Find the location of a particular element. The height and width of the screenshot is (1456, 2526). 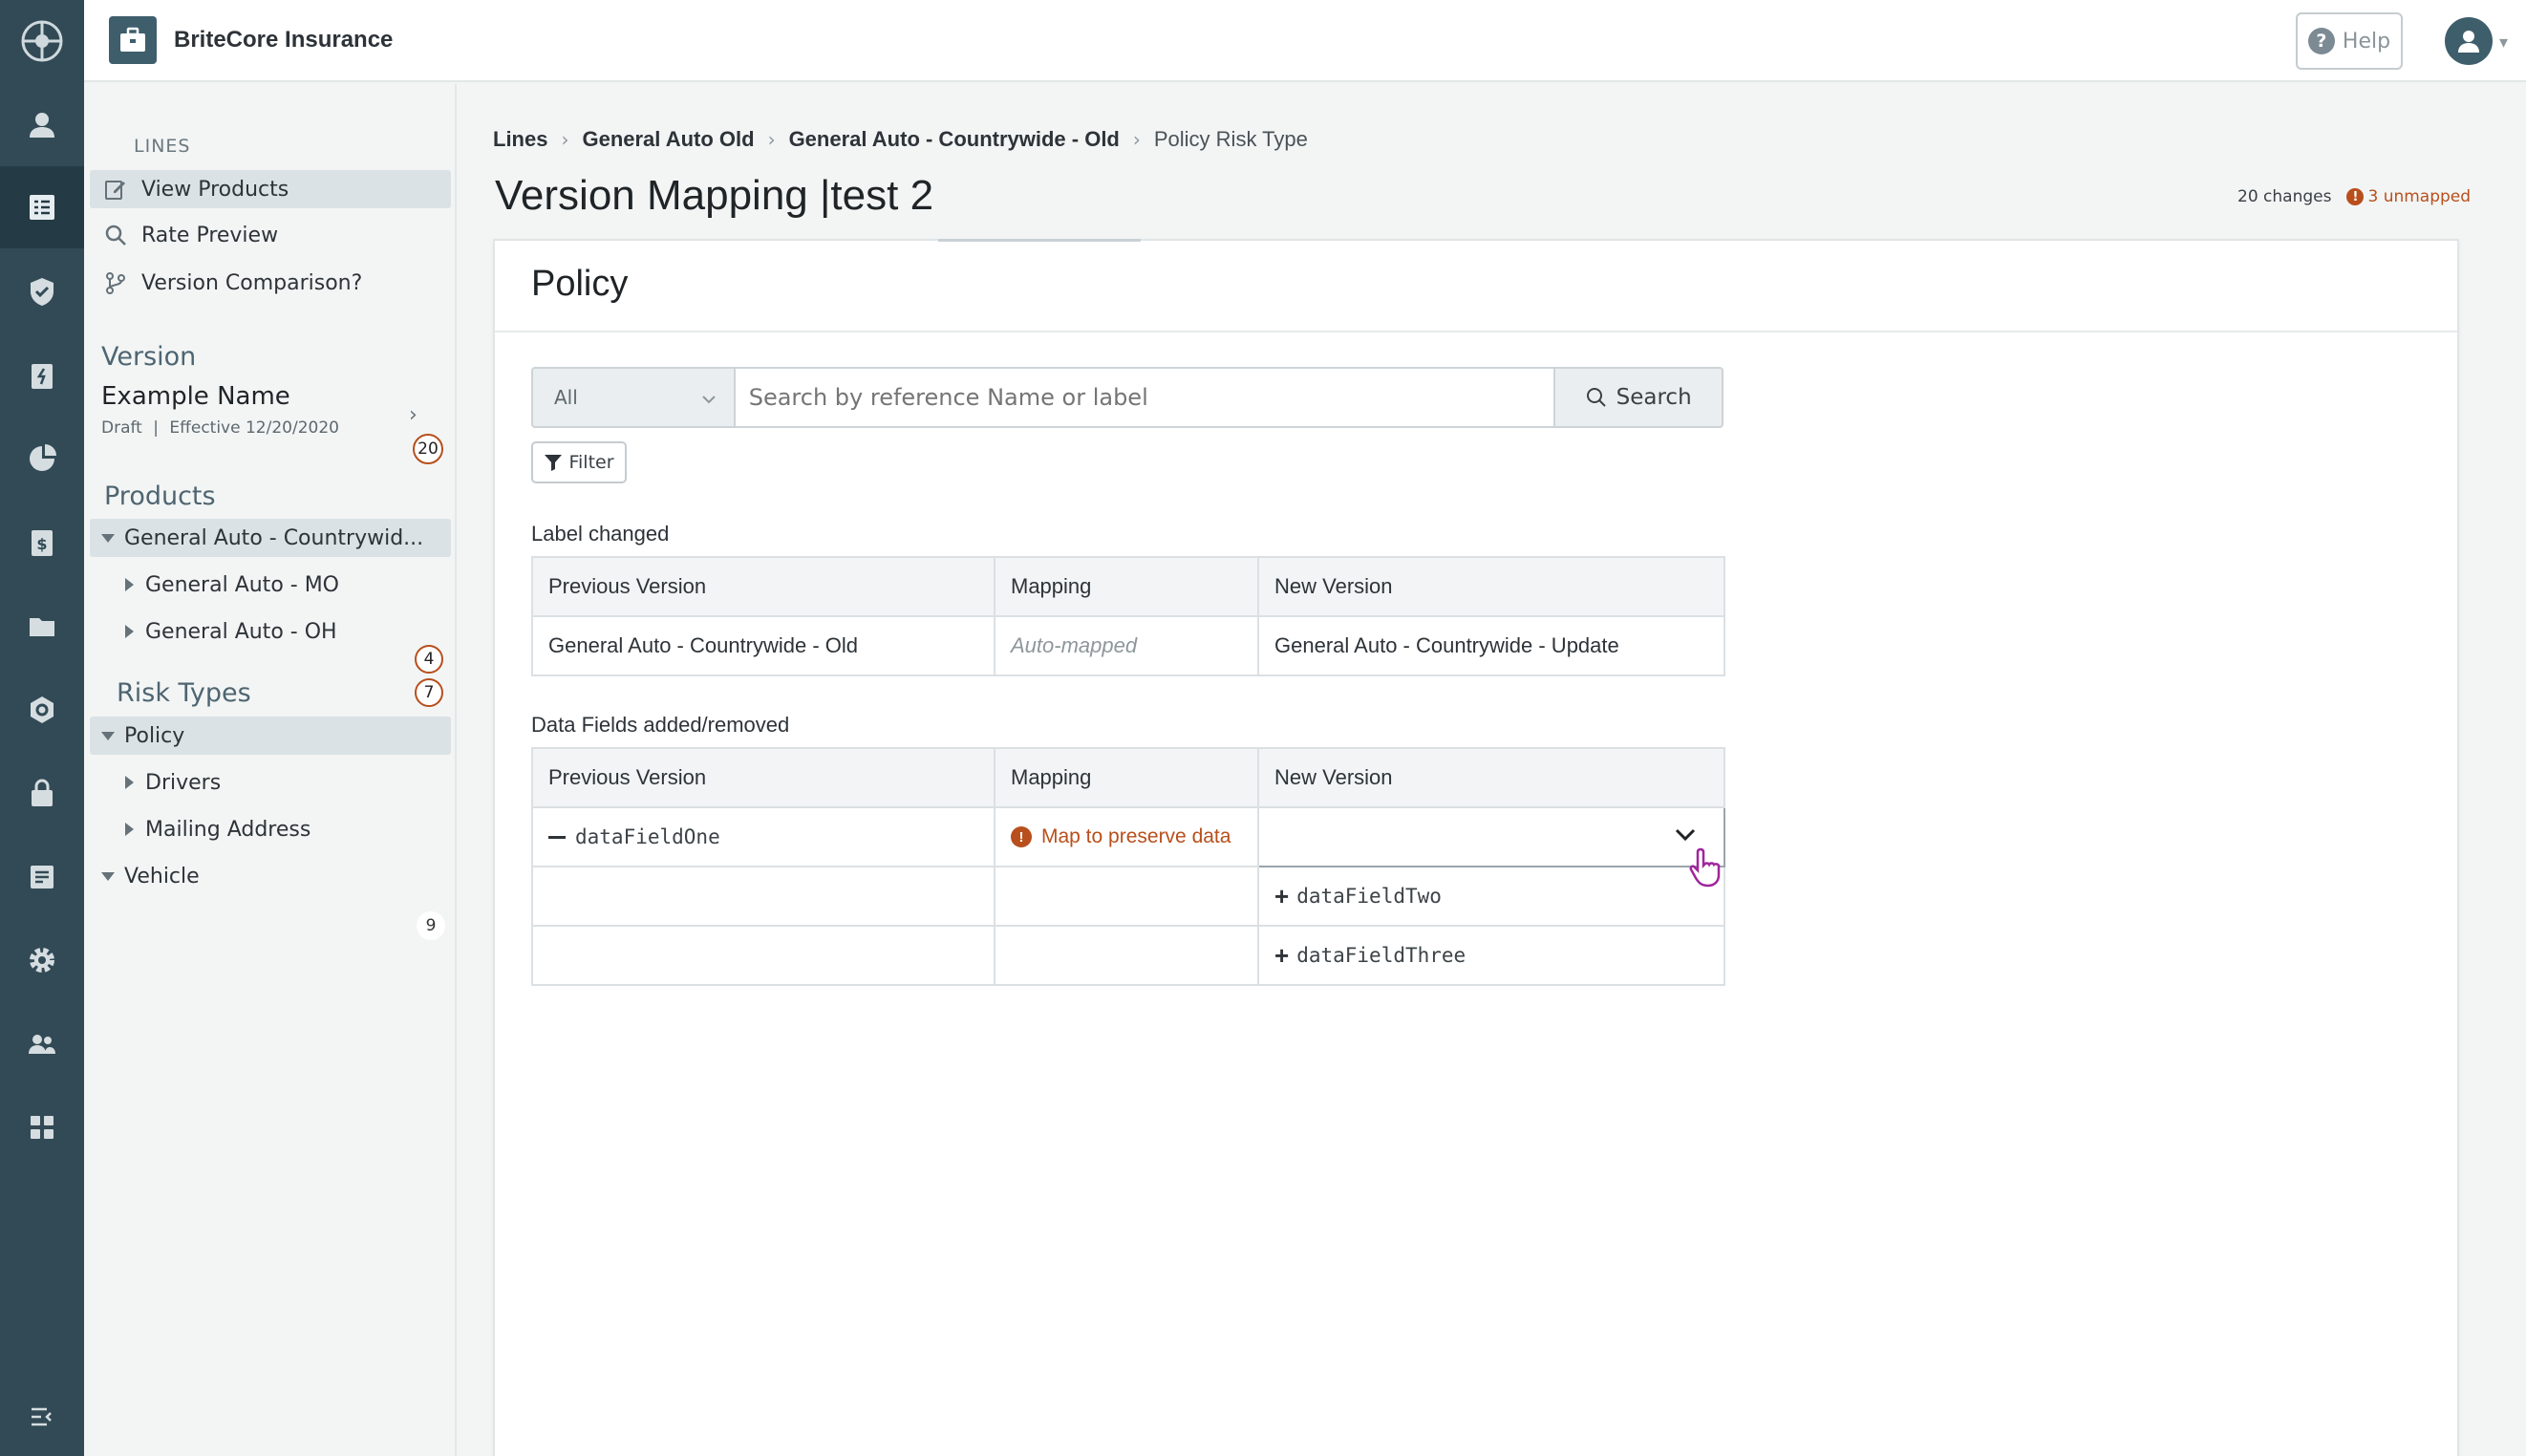

settings-icon is located at coordinates (42, 960).